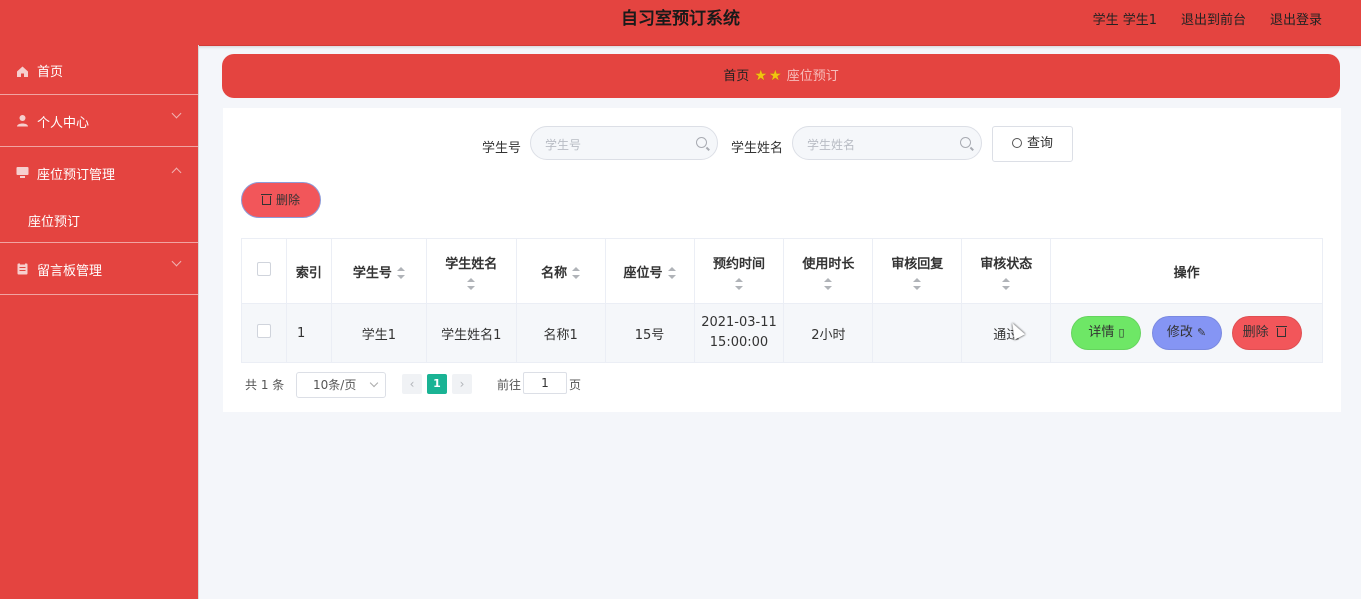 The width and height of the screenshot is (1361, 599). I want to click on reserve-date: 2021-03-11, so click(739, 322).